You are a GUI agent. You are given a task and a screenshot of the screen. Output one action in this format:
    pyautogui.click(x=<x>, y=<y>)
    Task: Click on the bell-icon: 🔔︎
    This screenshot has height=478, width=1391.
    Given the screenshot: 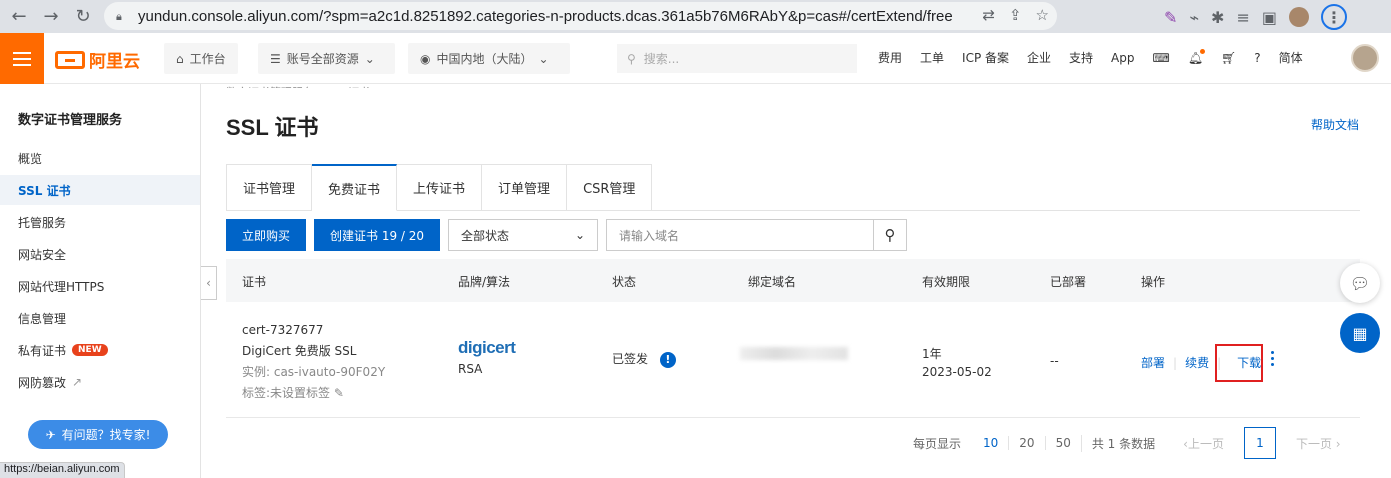 What is the action you would take?
    pyautogui.click(x=1197, y=56)
    